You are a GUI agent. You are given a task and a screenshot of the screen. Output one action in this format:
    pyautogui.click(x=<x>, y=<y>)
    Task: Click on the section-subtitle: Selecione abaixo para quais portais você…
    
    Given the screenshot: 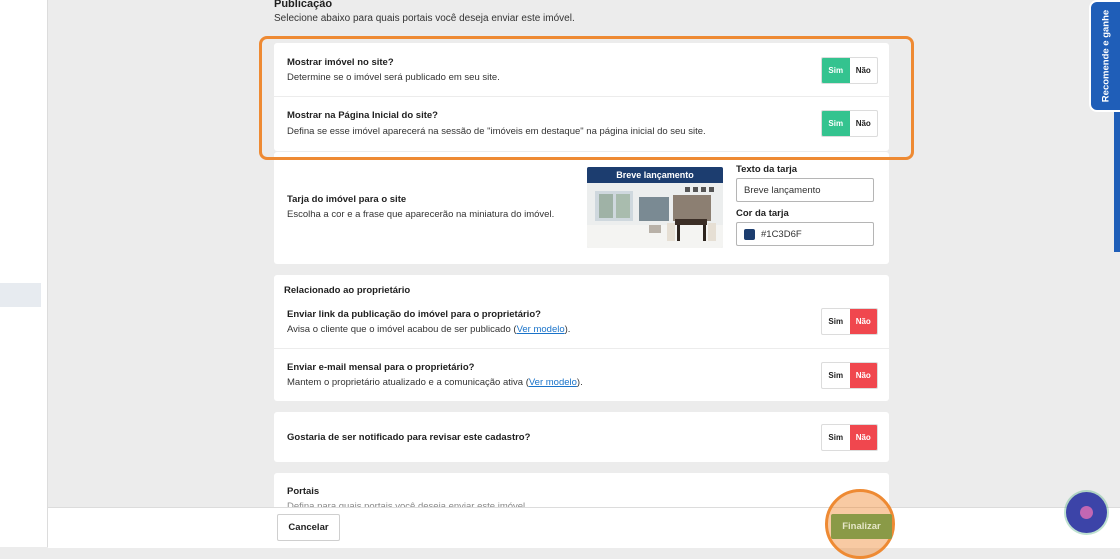 What is the action you would take?
    pyautogui.click(x=424, y=18)
    